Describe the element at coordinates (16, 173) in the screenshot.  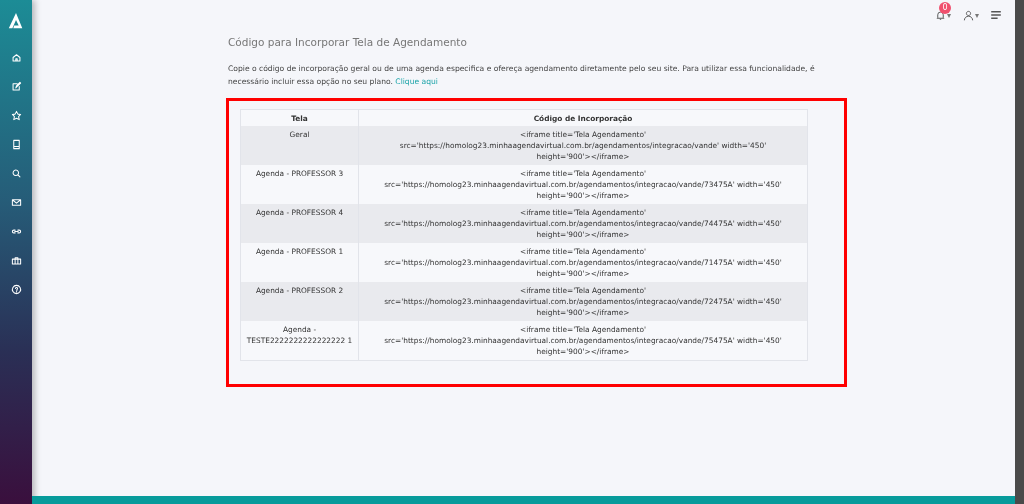
I see `search-icon` at that location.